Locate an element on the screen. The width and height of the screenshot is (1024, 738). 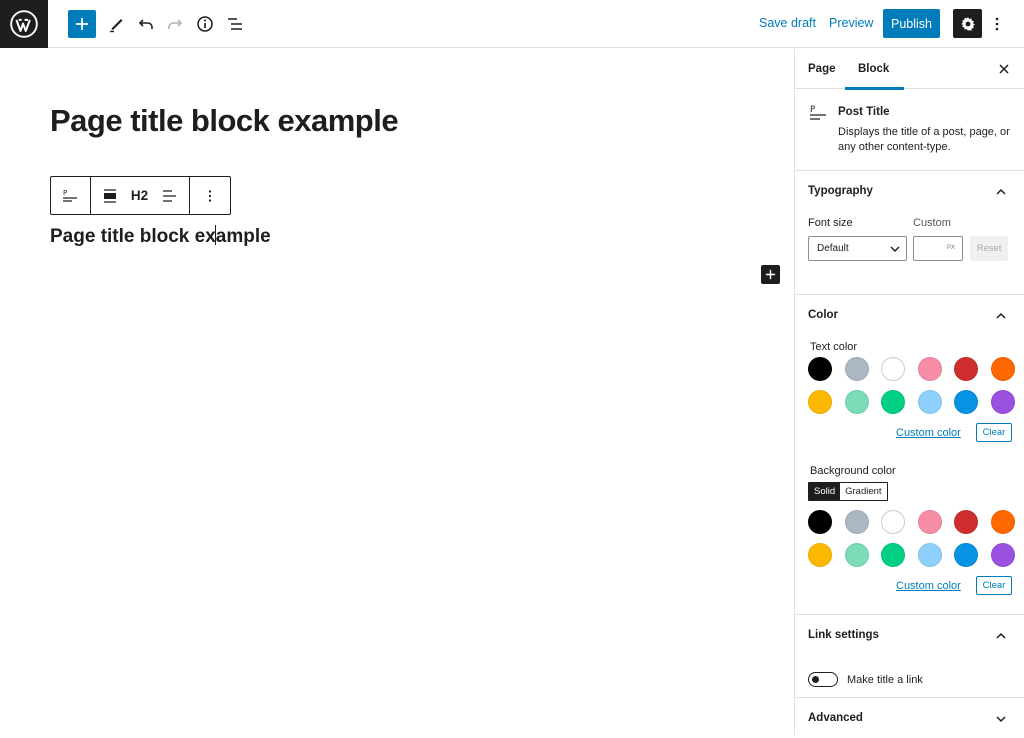
font-size-label: Font size is located at coordinates (830, 223).